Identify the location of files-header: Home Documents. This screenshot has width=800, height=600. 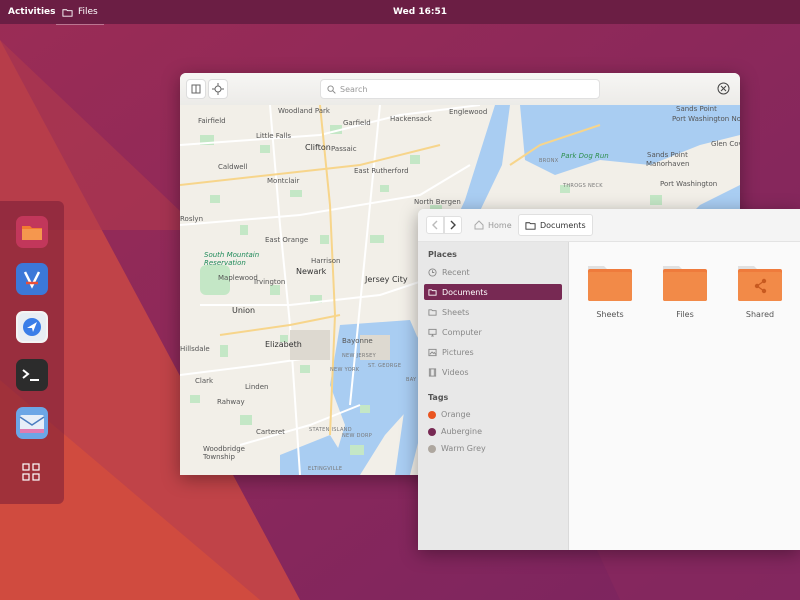
(609, 225).